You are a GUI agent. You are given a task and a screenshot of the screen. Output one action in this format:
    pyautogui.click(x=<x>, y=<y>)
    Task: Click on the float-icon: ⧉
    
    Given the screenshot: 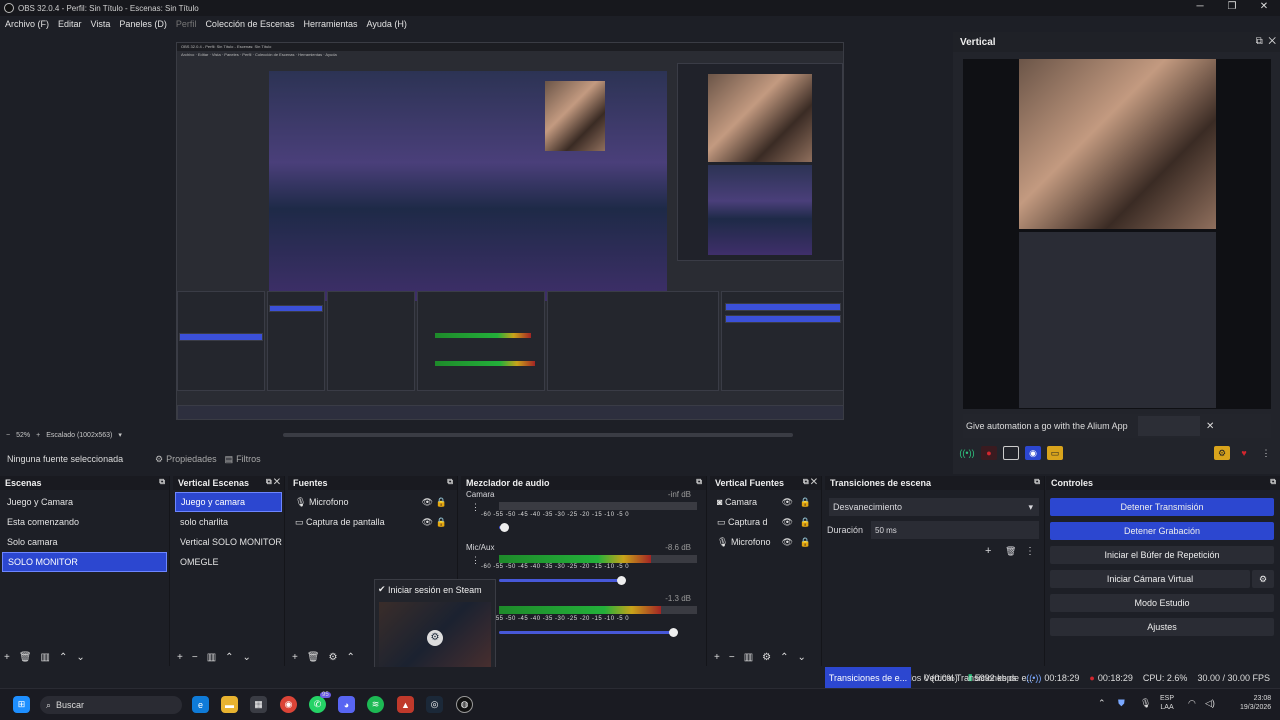 What is the action you would take?
    pyautogui.click(x=1259, y=41)
    